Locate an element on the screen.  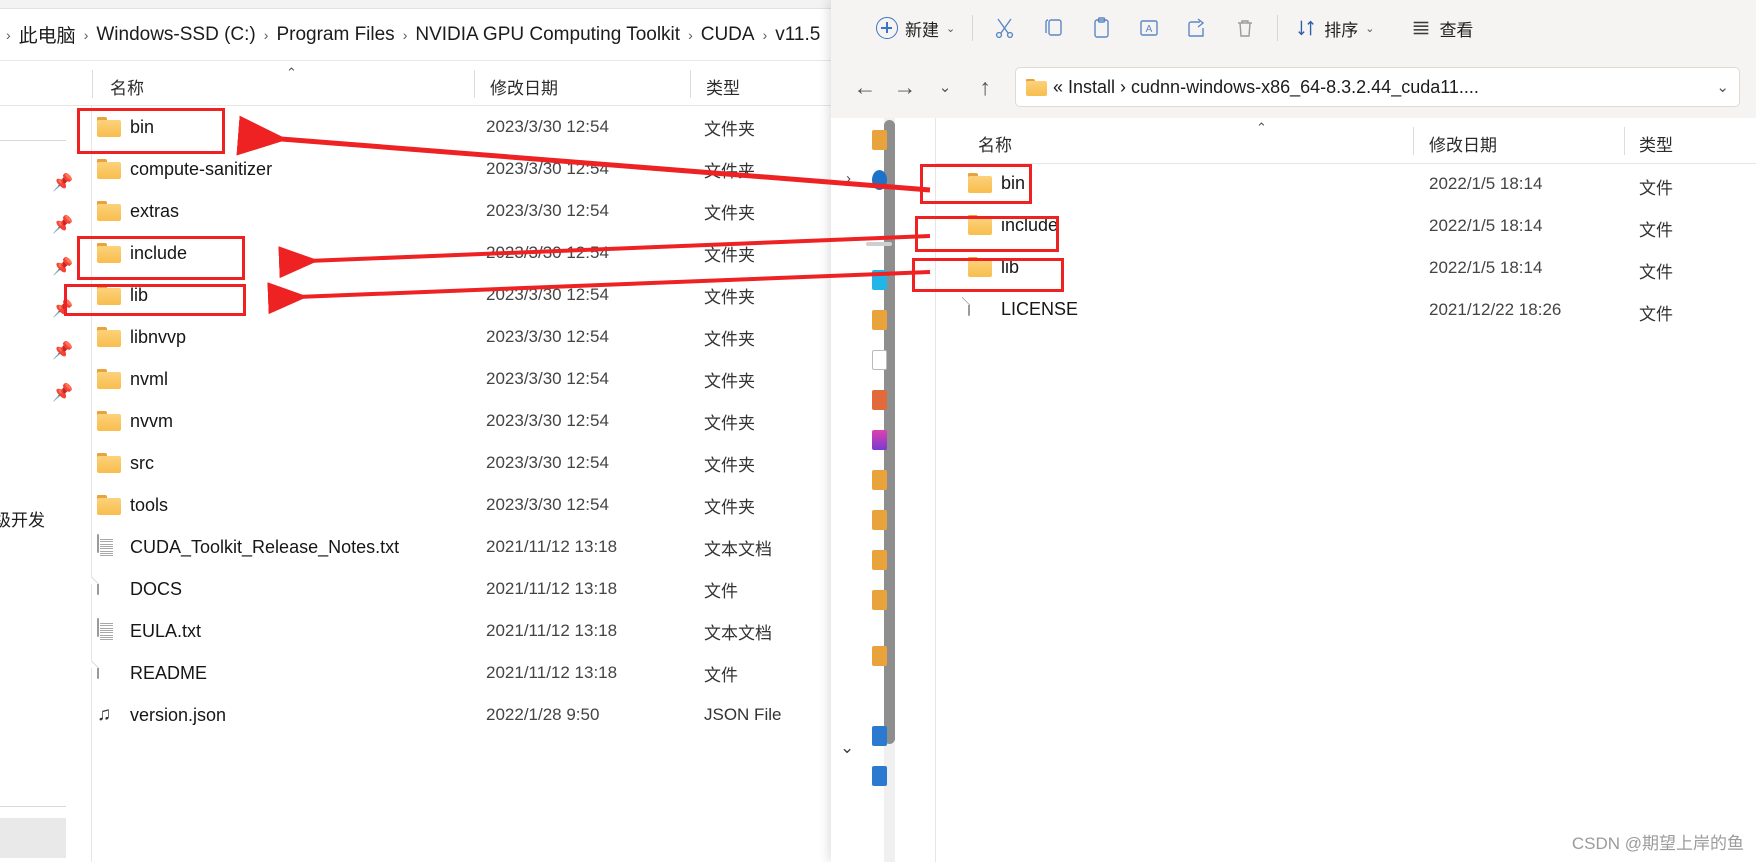
breadcrumb-item-v11-5: v11.5 is located at coordinates (797, 35).